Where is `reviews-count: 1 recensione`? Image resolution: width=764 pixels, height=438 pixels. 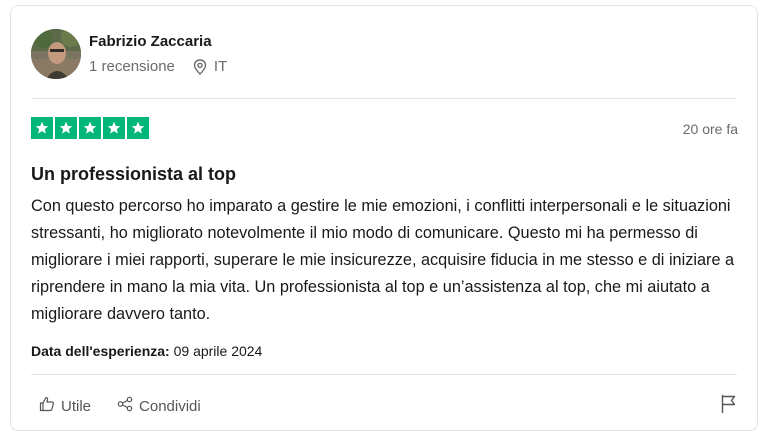
reviews-count: 1 recensione is located at coordinates (132, 66).